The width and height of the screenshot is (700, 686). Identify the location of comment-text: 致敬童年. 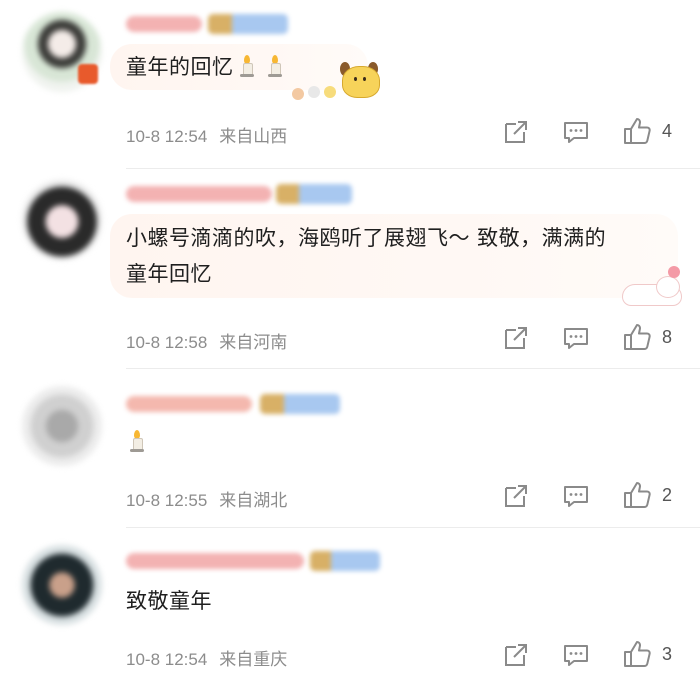
(169, 601).